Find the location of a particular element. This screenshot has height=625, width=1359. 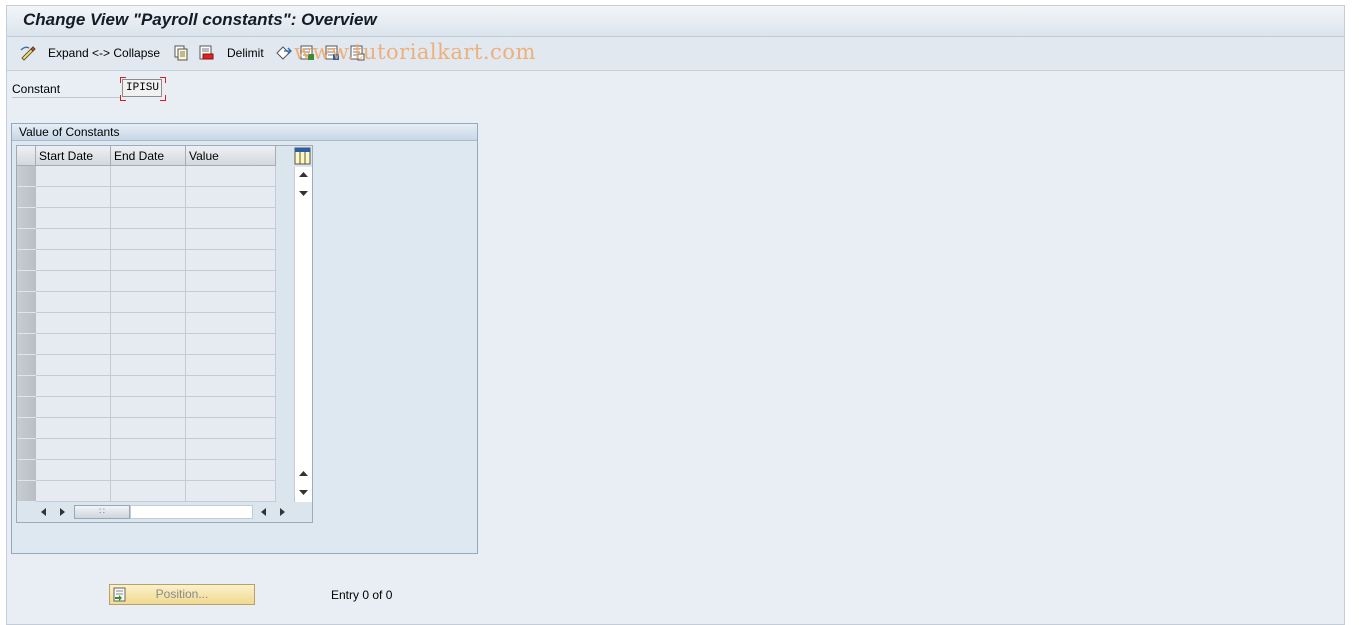

scroll-right-icon is located at coordinates (62, 512).